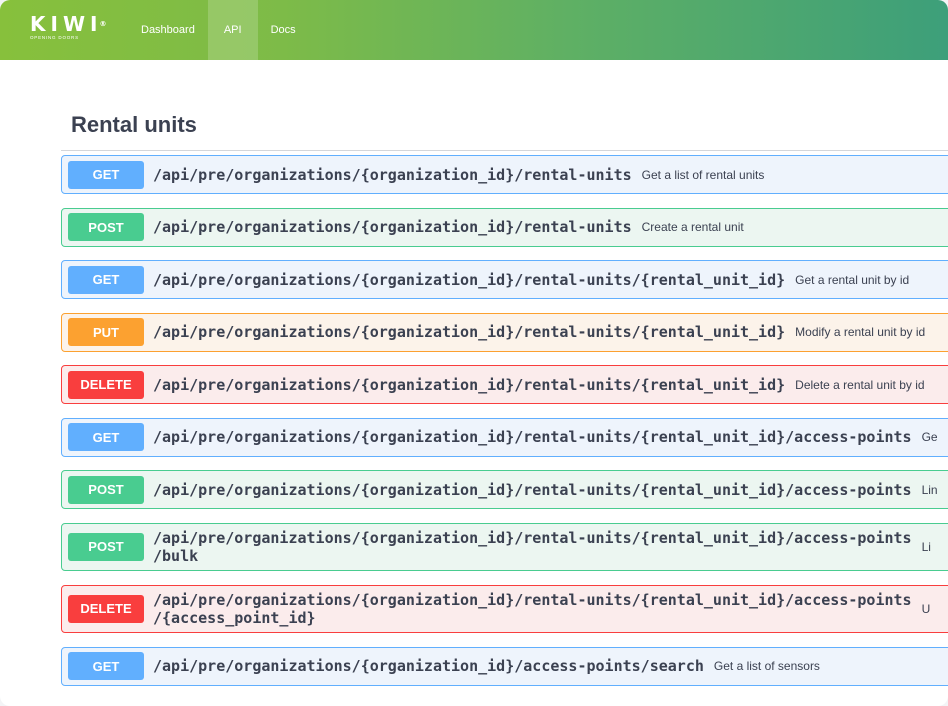  I want to click on operation-summary: Ge, so click(929, 437).